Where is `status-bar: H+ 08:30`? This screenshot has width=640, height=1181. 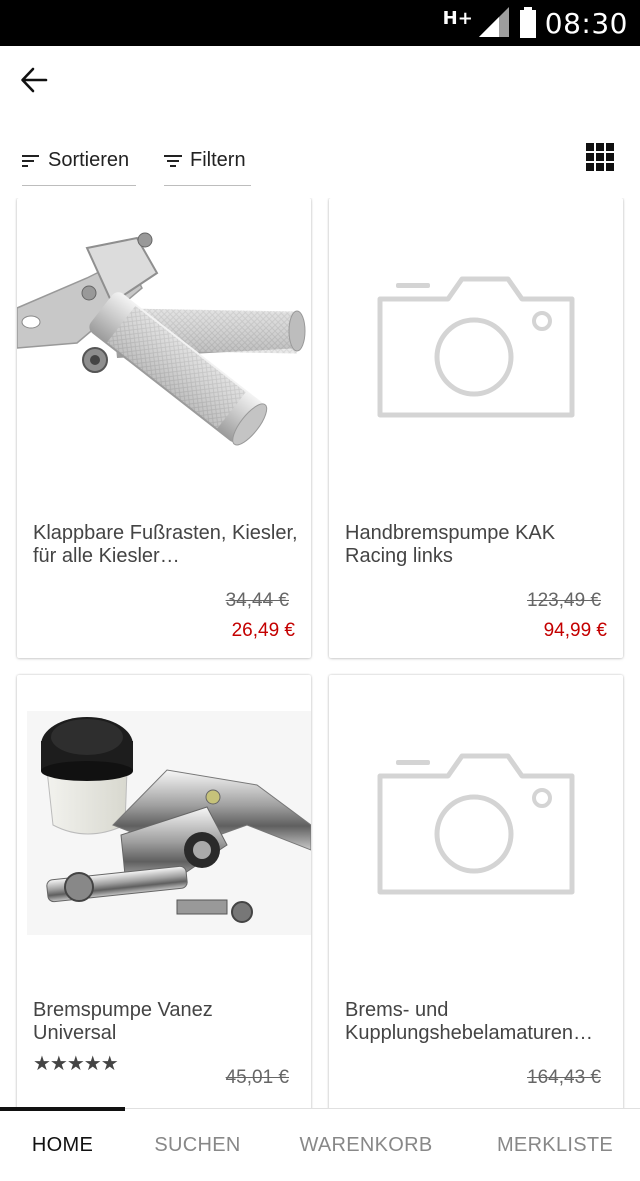
status-bar: H+ 08:30 is located at coordinates (320, 23).